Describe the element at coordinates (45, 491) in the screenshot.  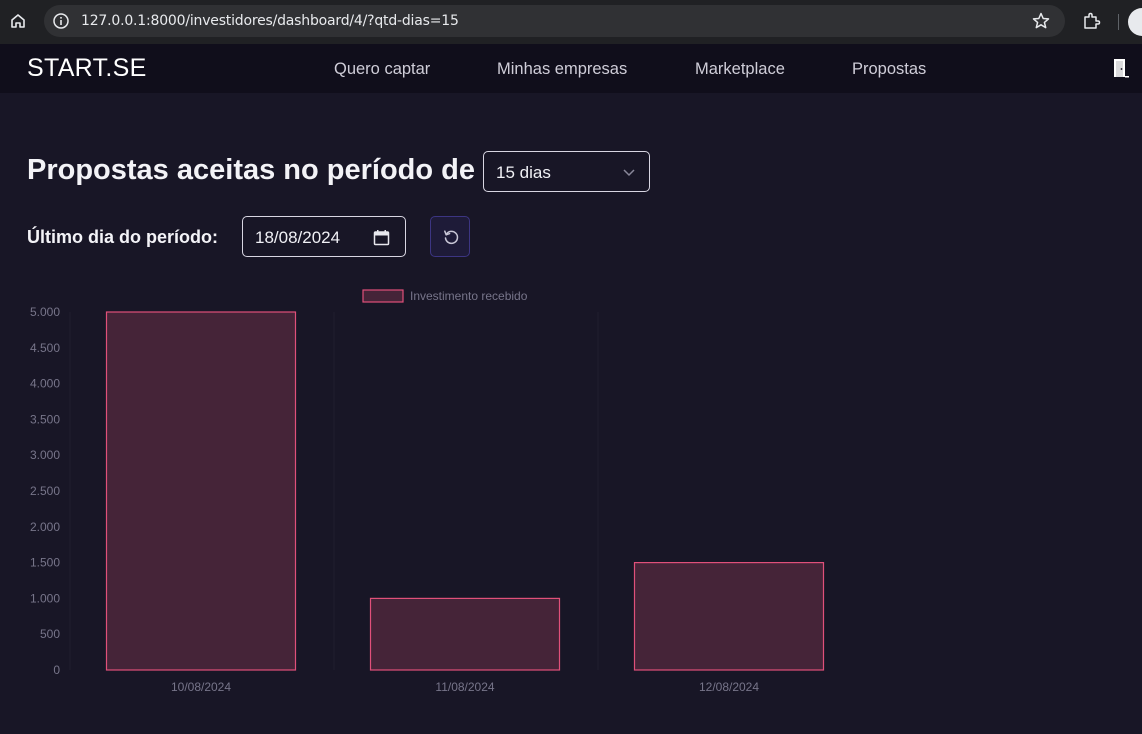
I see `y-tick-label: 2.500` at that location.